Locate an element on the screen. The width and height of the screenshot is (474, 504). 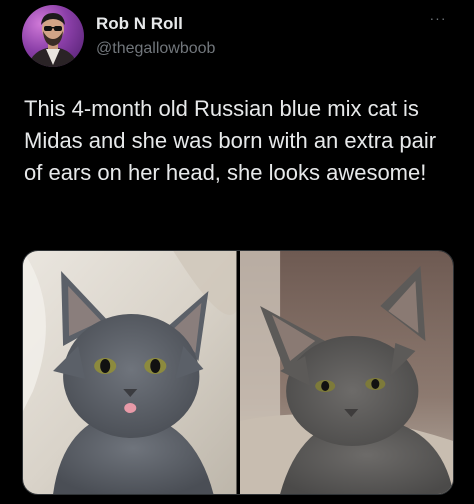
display-name: Rob N Roll is located at coordinates (139, 24).